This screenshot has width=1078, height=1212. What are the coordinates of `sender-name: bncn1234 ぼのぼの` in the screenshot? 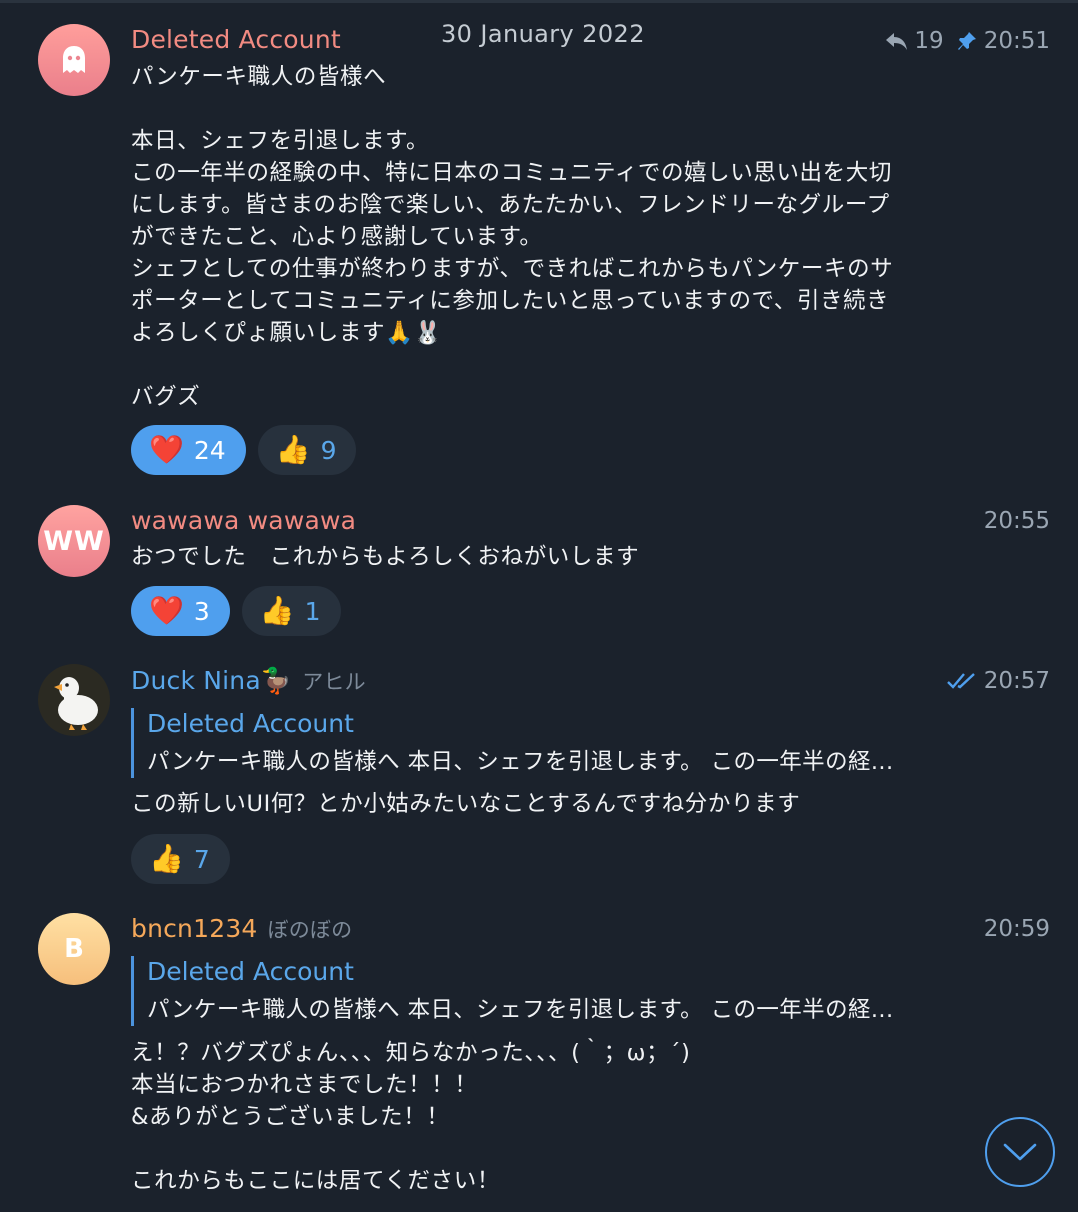 It's located at (241, 929).